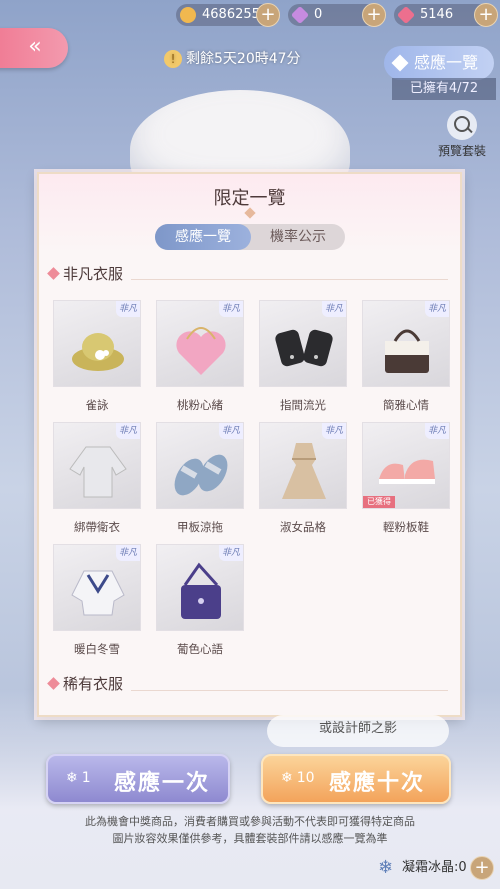 The image size is (500, 889). Describe the element at coordinates (444, 89) in the screenshot. I see `owned-count: 已擁有4/72` at that location.